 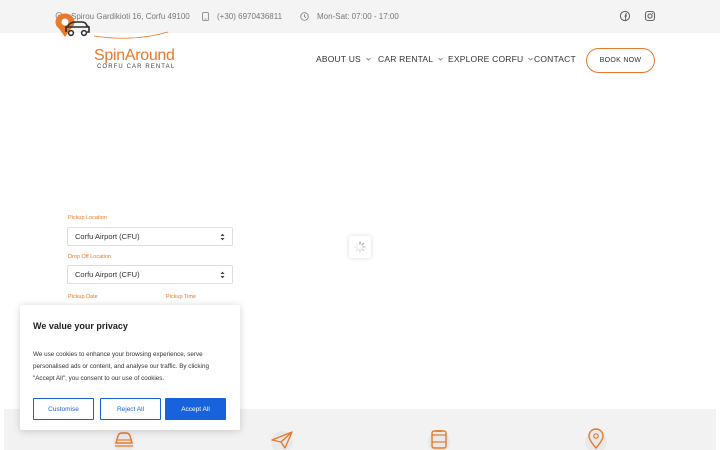 I want to click on nav-explore-corfu-label: EXPLORE CORFU, so click(x=486, y=59).